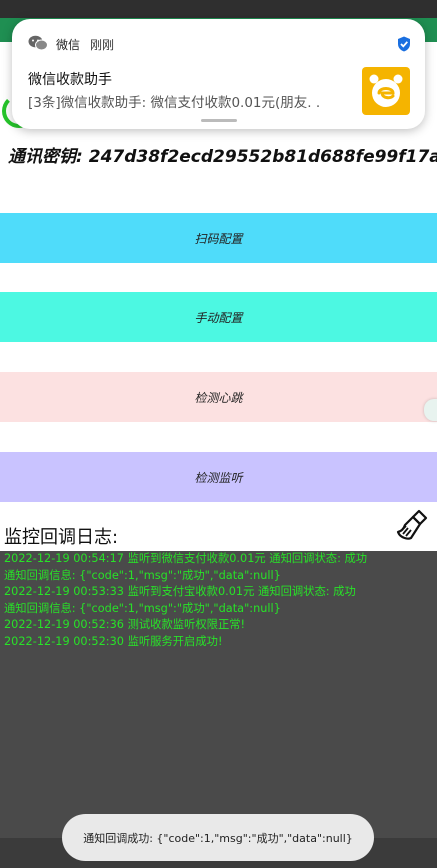  I want to click on check-listener-button: 检测监听, so click(218, 477).